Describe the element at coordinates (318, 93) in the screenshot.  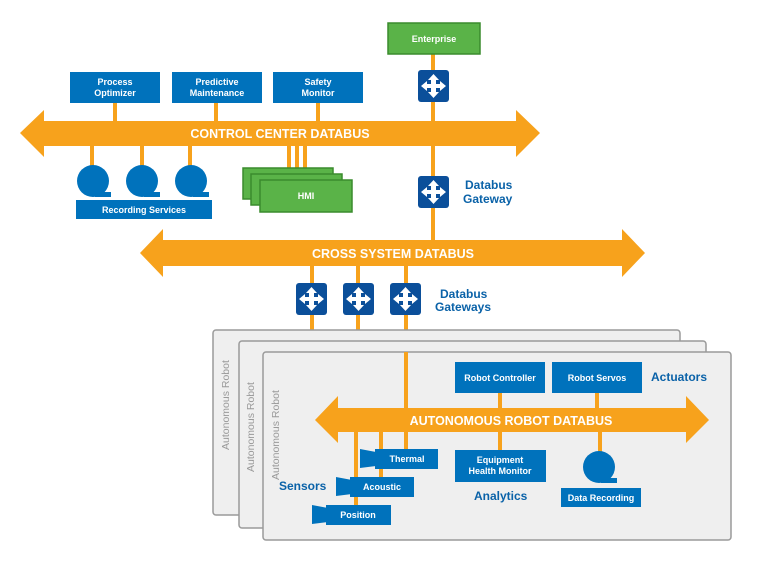
I see `svg-text: Monitor` at that location.